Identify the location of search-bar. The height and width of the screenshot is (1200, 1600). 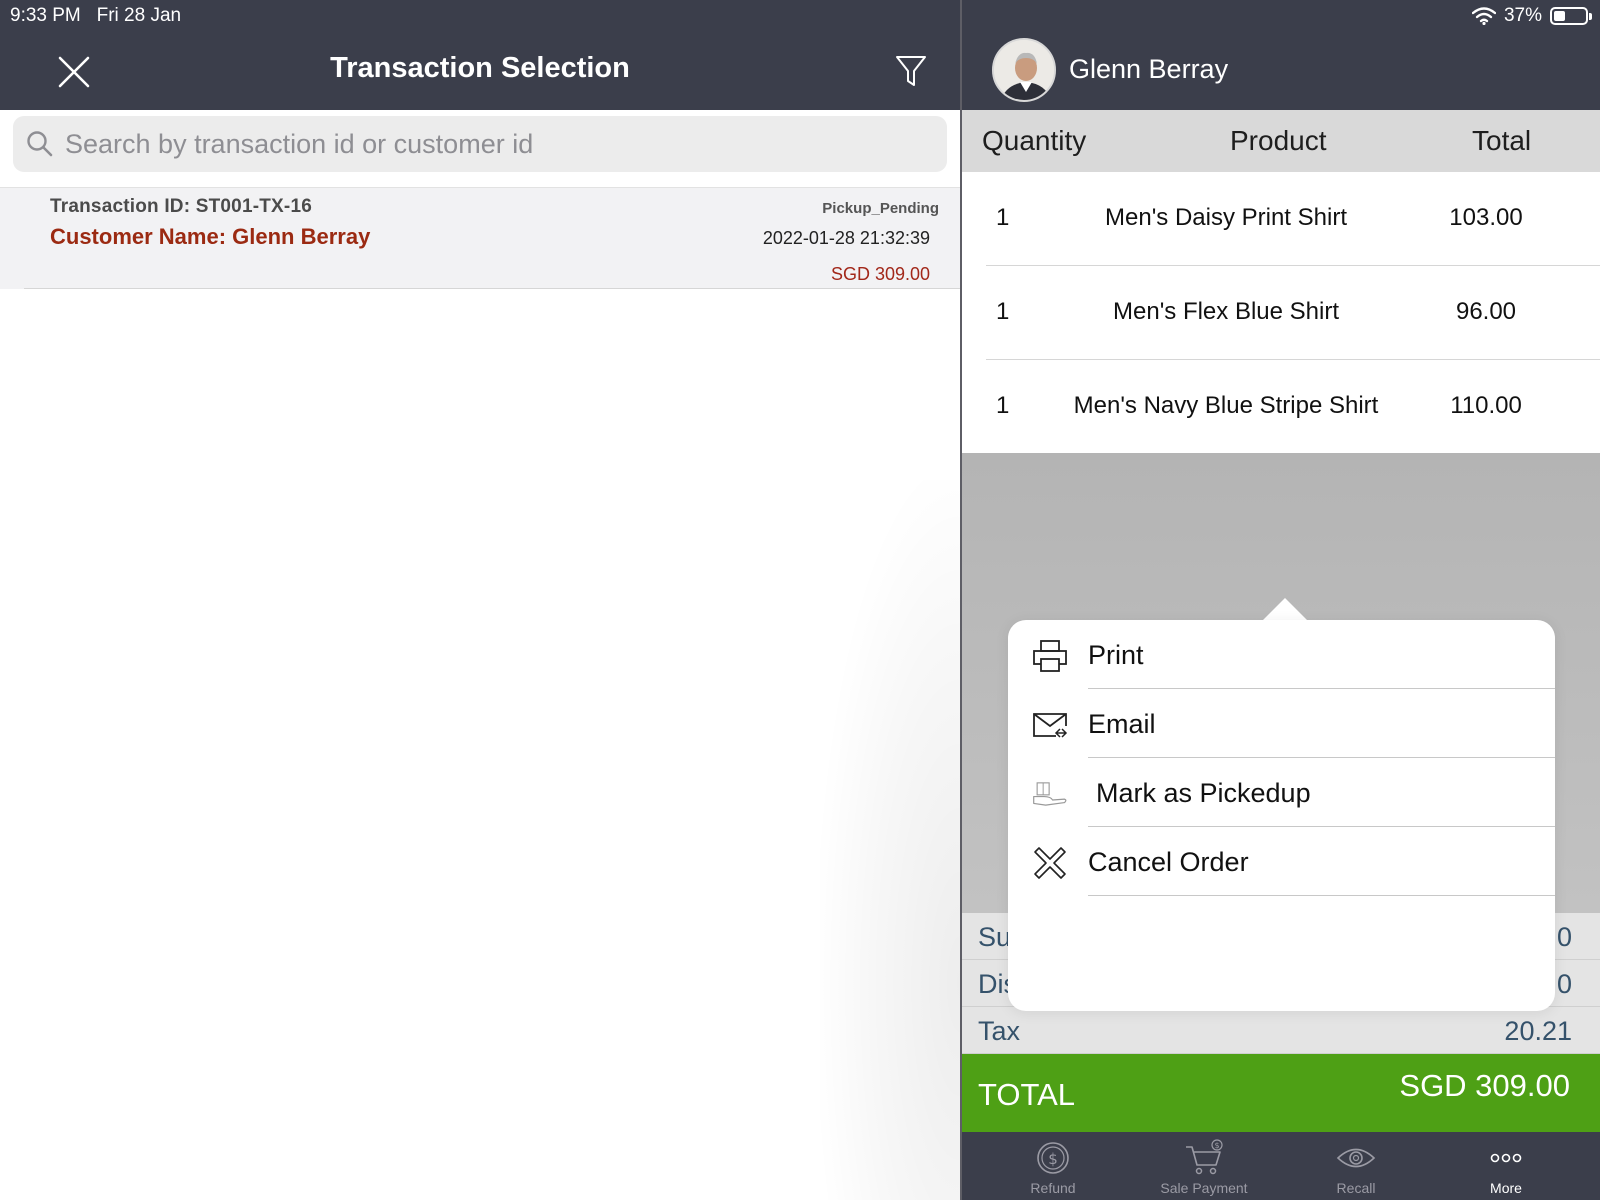
(480, 144).